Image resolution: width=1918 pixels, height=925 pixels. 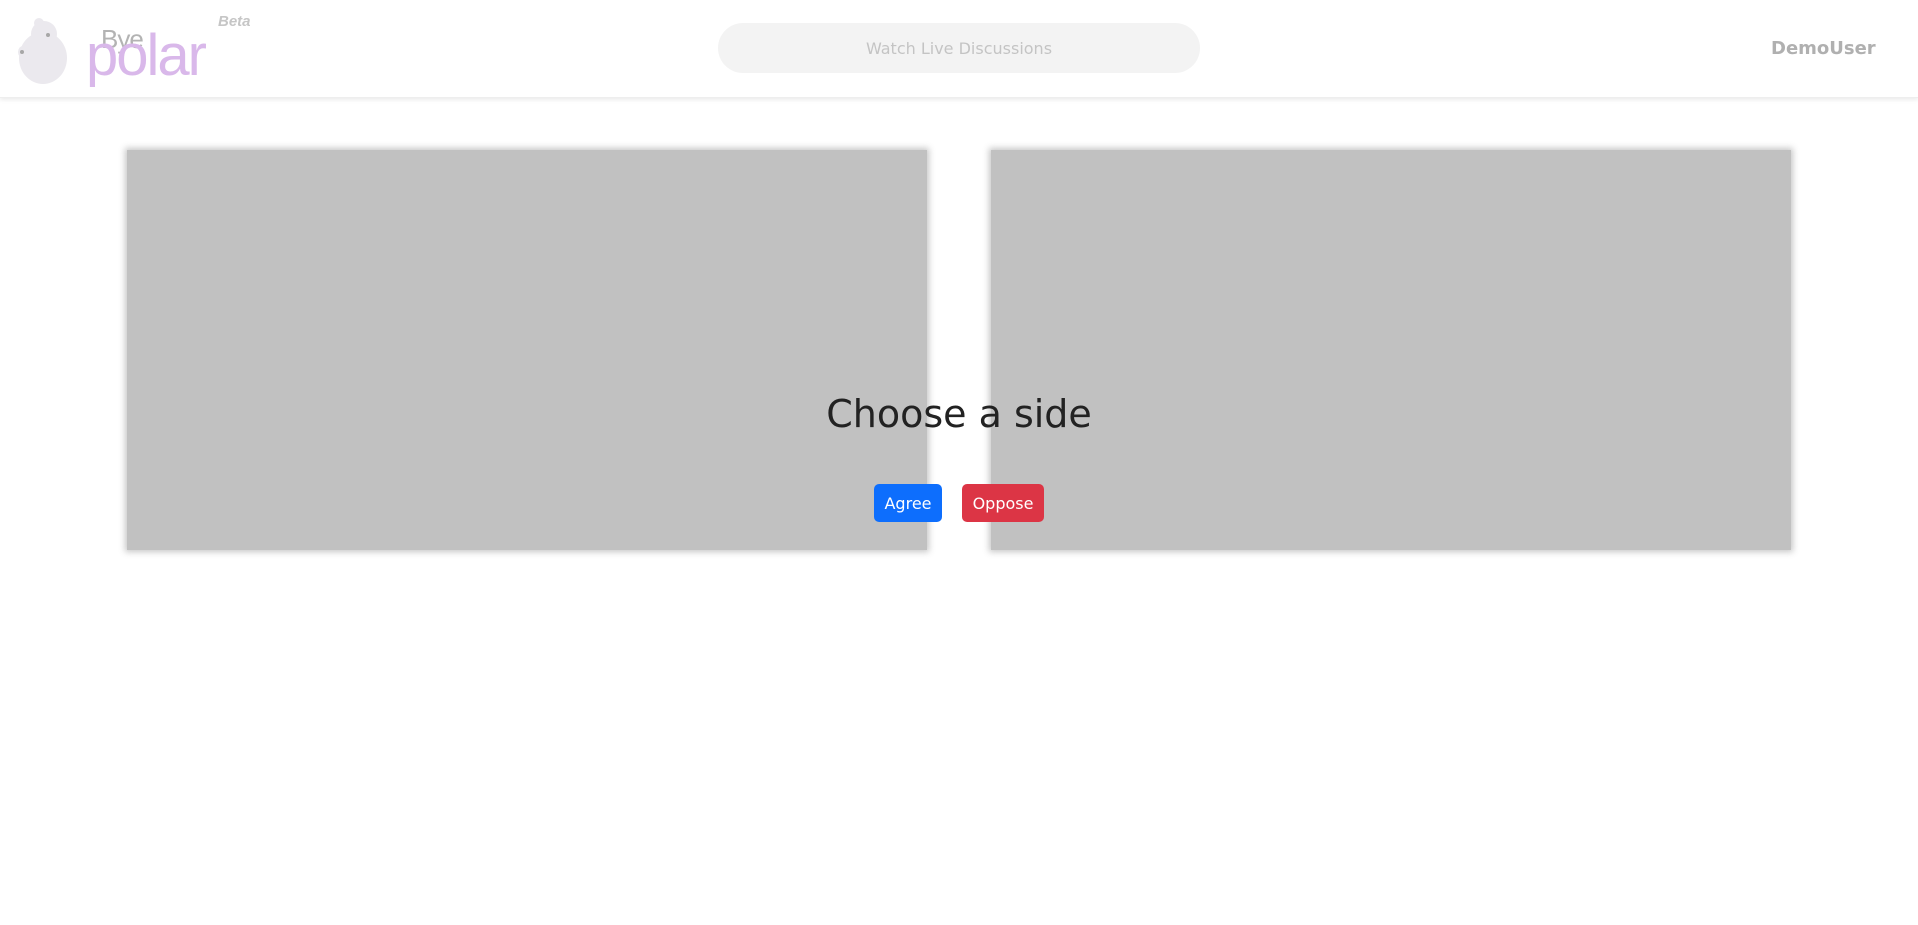 I want to click on navbar: Bye polar Beta DemoUser, so click(x=959, y=49).